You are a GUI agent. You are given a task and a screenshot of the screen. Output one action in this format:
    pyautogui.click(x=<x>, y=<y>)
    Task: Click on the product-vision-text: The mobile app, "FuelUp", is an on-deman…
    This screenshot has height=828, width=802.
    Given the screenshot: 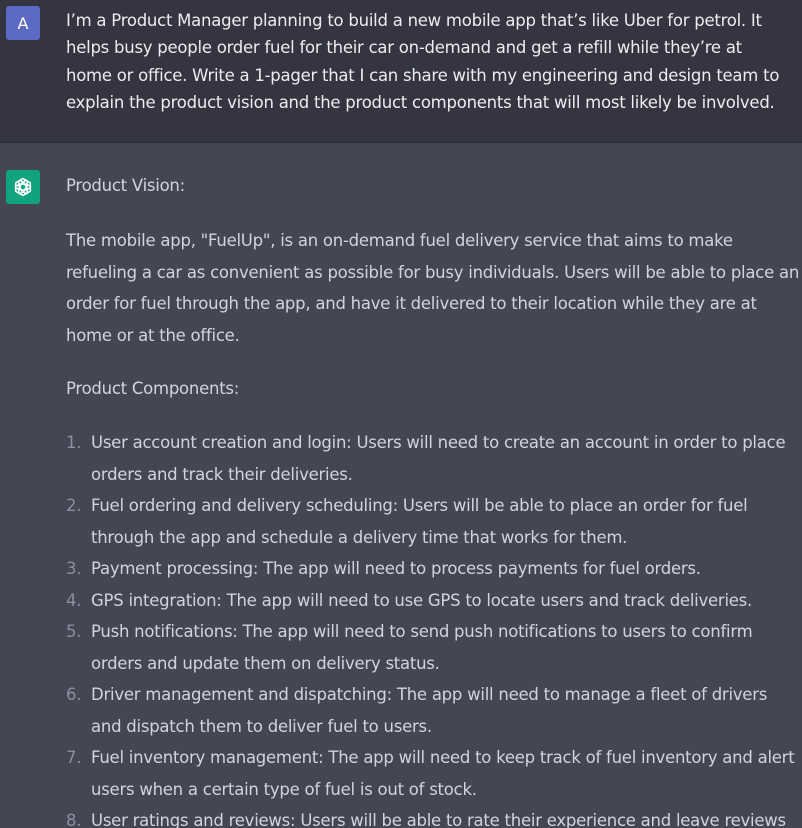 What is the action you would take?
    pyautogui.click(x=433, y=288)
    